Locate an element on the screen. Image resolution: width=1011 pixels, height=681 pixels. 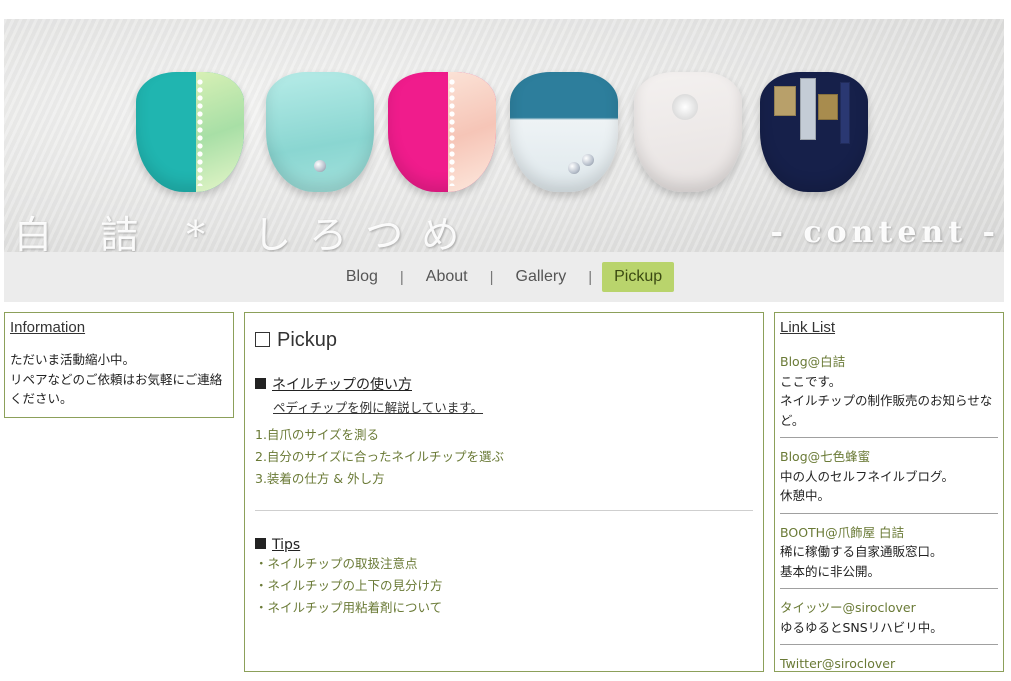
link-desc: 中の人のセルフネイルブログ。 is located at coordinates (867, 476).